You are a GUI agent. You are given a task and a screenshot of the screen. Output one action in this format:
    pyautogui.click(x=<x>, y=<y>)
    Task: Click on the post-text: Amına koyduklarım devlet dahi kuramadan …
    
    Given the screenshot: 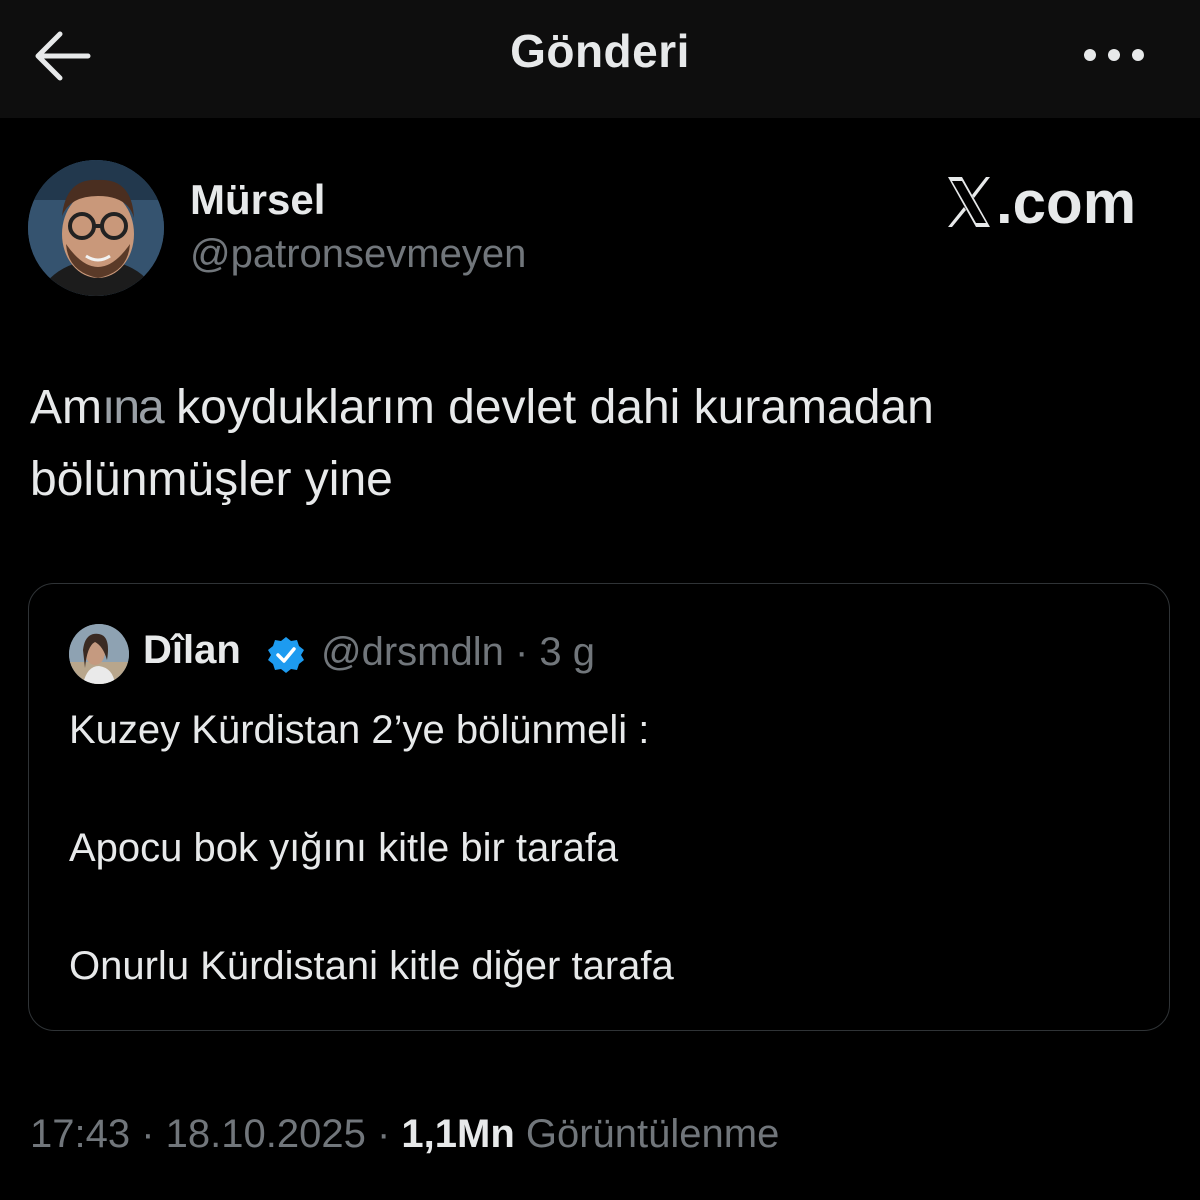 What is the action you would take?
    pyautogui.click(x=600, y=444)
    